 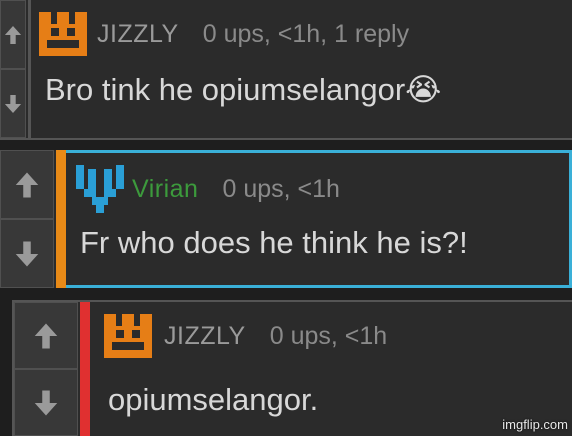 I want to click on comment-header: JIZZLY 0 ups, <1h, 1 reply, so click(x=224, y=34).